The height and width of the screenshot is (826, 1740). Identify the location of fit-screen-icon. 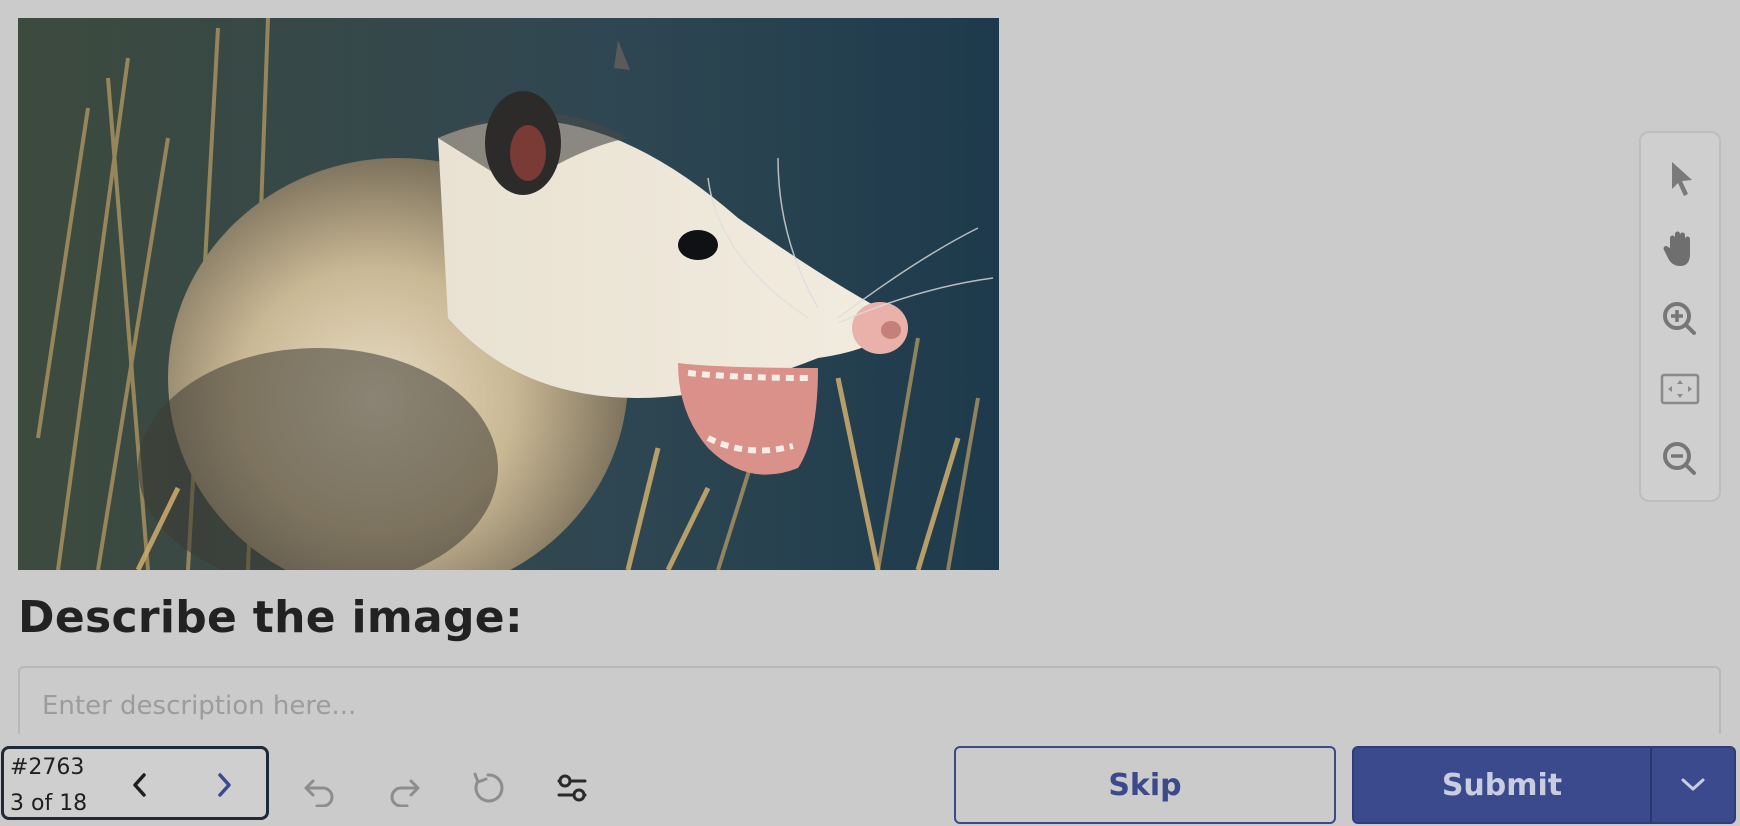
(1680, 388).